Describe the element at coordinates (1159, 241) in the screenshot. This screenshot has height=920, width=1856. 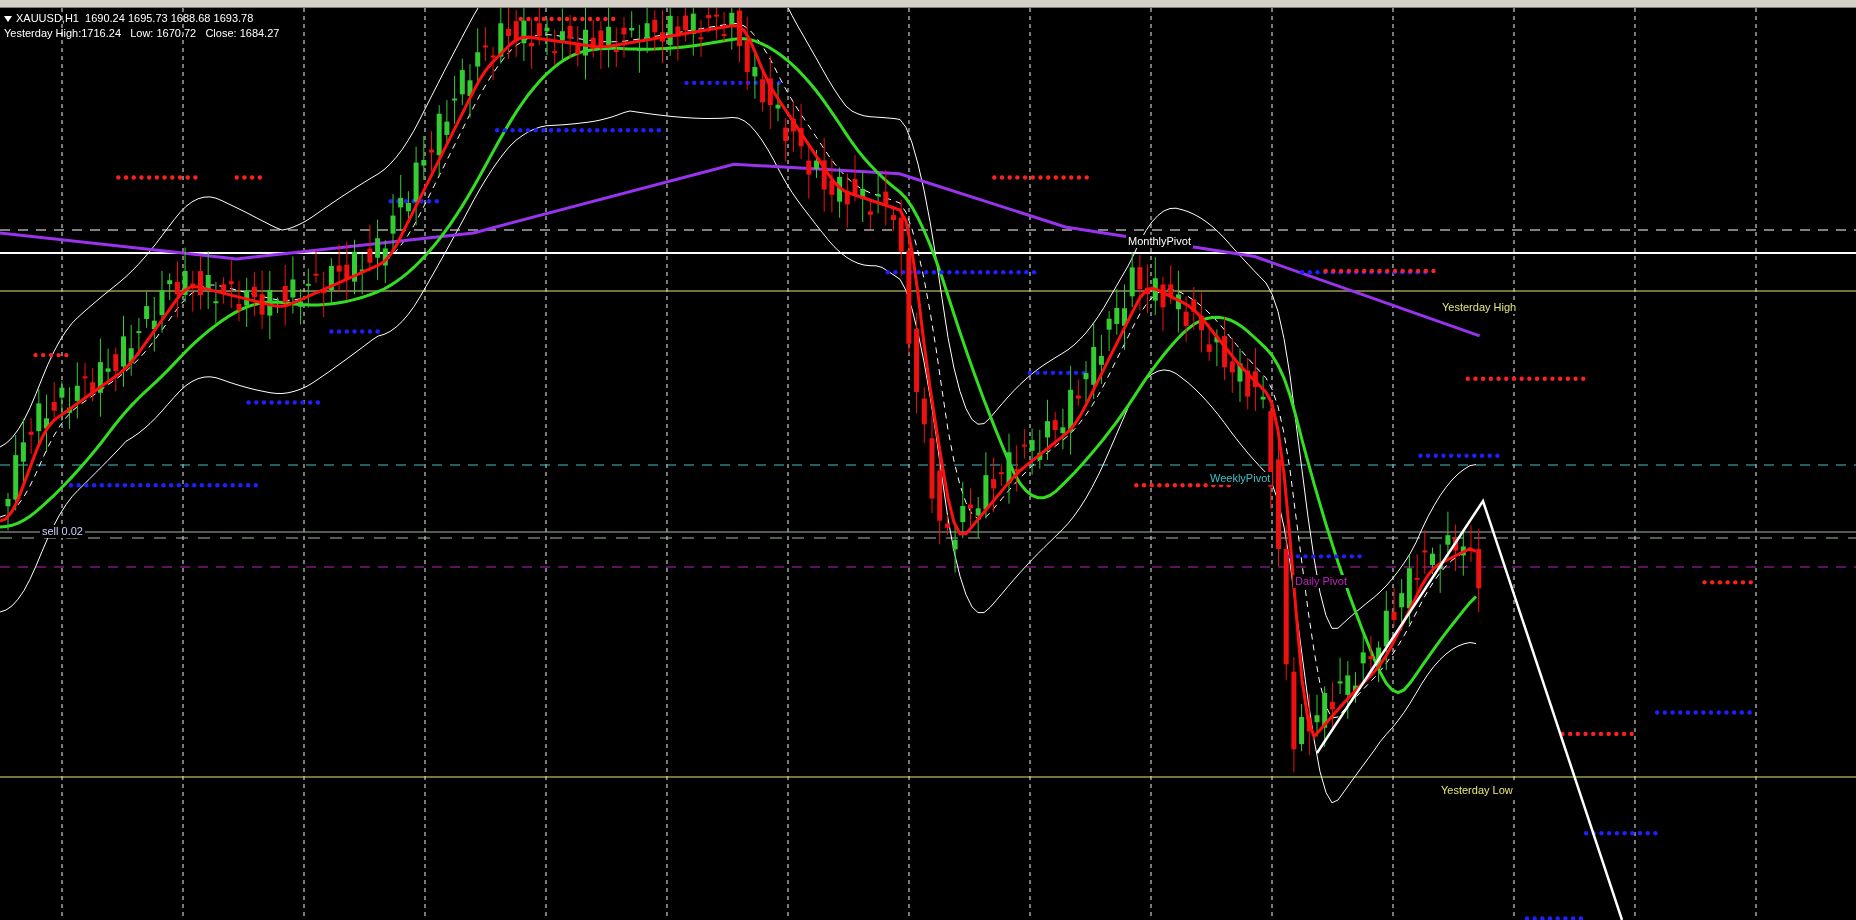
I see `level-label: MonthlyPivot` at that location.